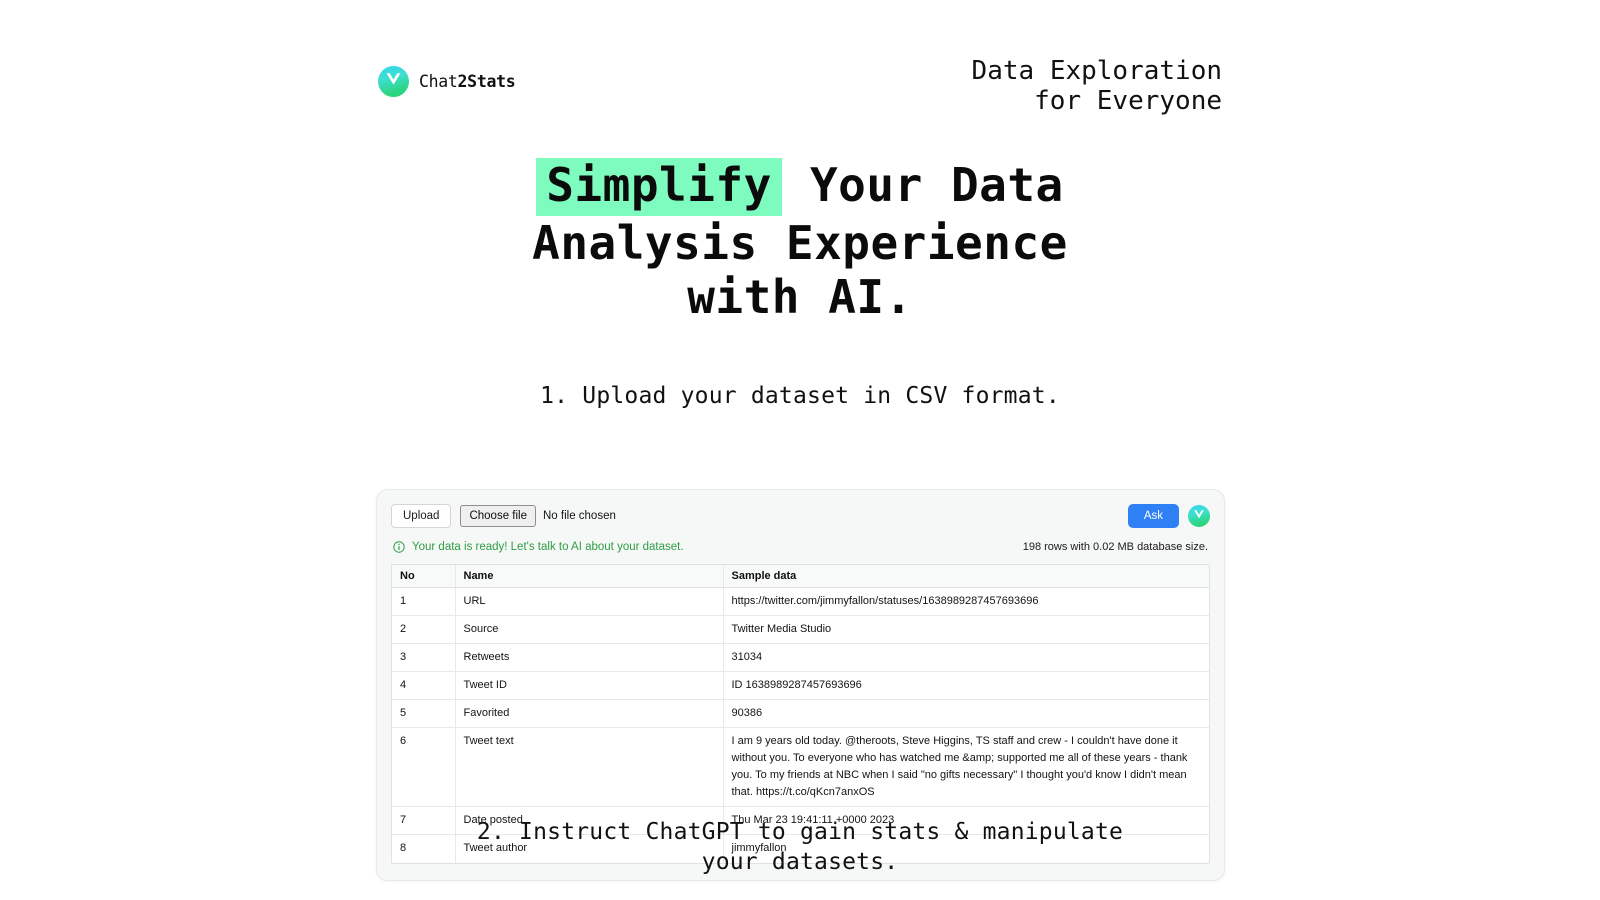 The height and width of the screenshot is (900, 1600). What do you see at coordinates (800, 86) in the screenshot?
I see `site-header: Chat2Stats Data Exploration for Everyone` at bounding box center [800, 86].